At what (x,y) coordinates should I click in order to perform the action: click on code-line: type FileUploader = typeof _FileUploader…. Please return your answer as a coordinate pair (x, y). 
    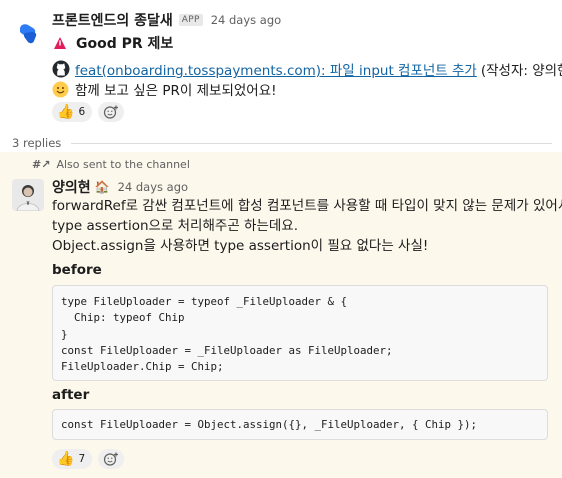
    Looking at the image, I should click on (204, 301).